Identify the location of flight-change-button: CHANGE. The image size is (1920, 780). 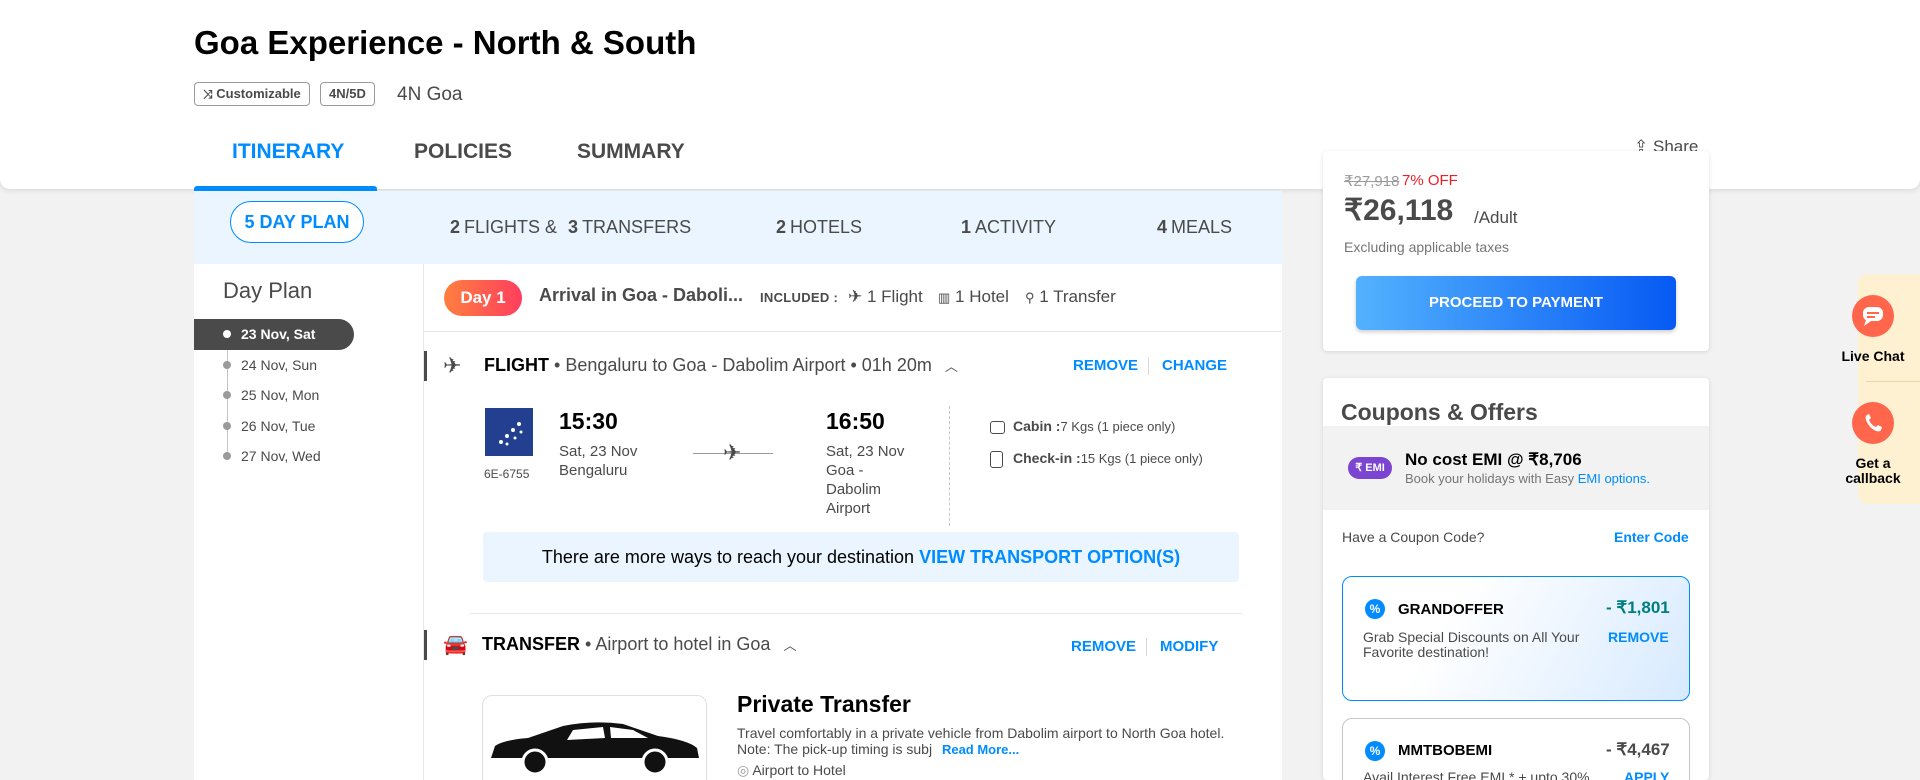
(1194, 365).